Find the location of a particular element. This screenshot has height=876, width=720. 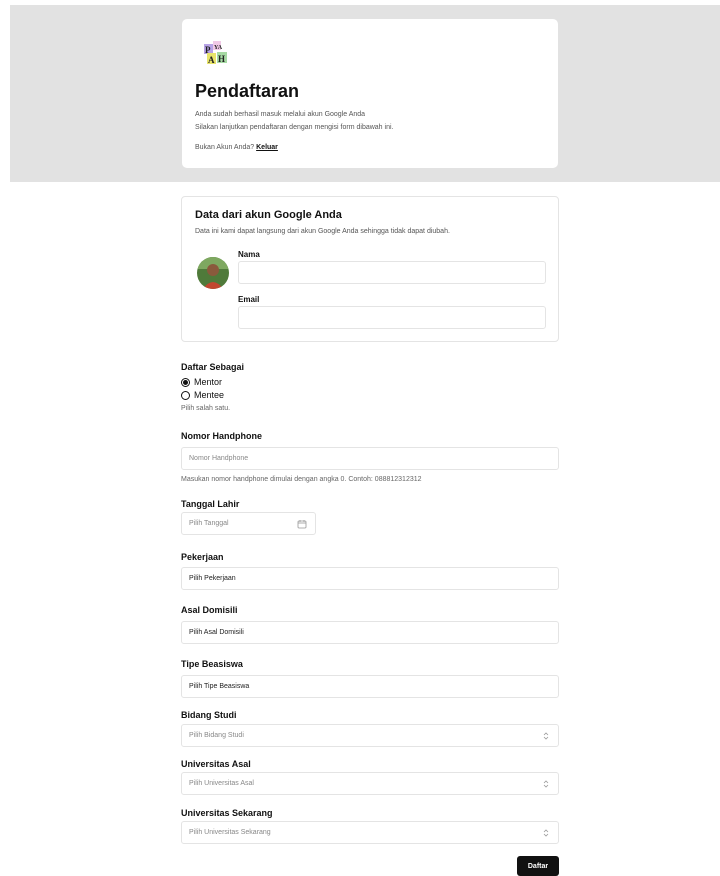

study-field-label: Bidang Studi is located at coordinates (209, 715).